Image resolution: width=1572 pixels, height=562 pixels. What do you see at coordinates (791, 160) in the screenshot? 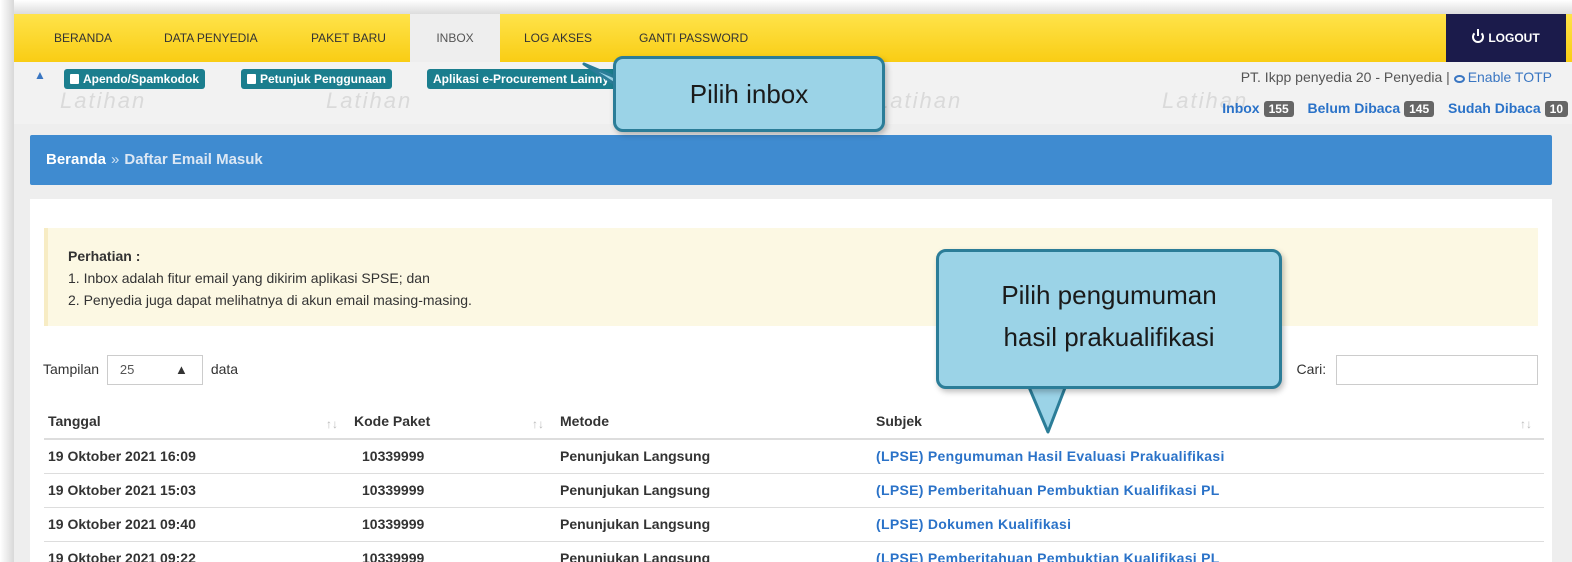
I see `breadcrumb: Beranda » Daftar Email Masuk` at bounding box center [791, 160].